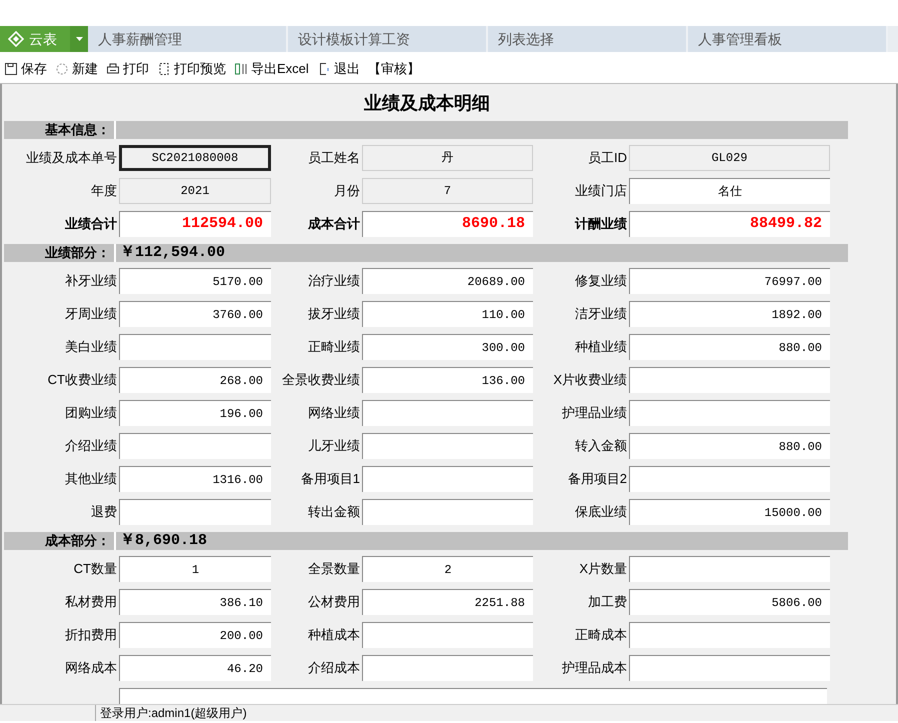  Describe the element at coordinates (90, 347) in the screenshot. I see `field-label: 美白业绩` at that location.